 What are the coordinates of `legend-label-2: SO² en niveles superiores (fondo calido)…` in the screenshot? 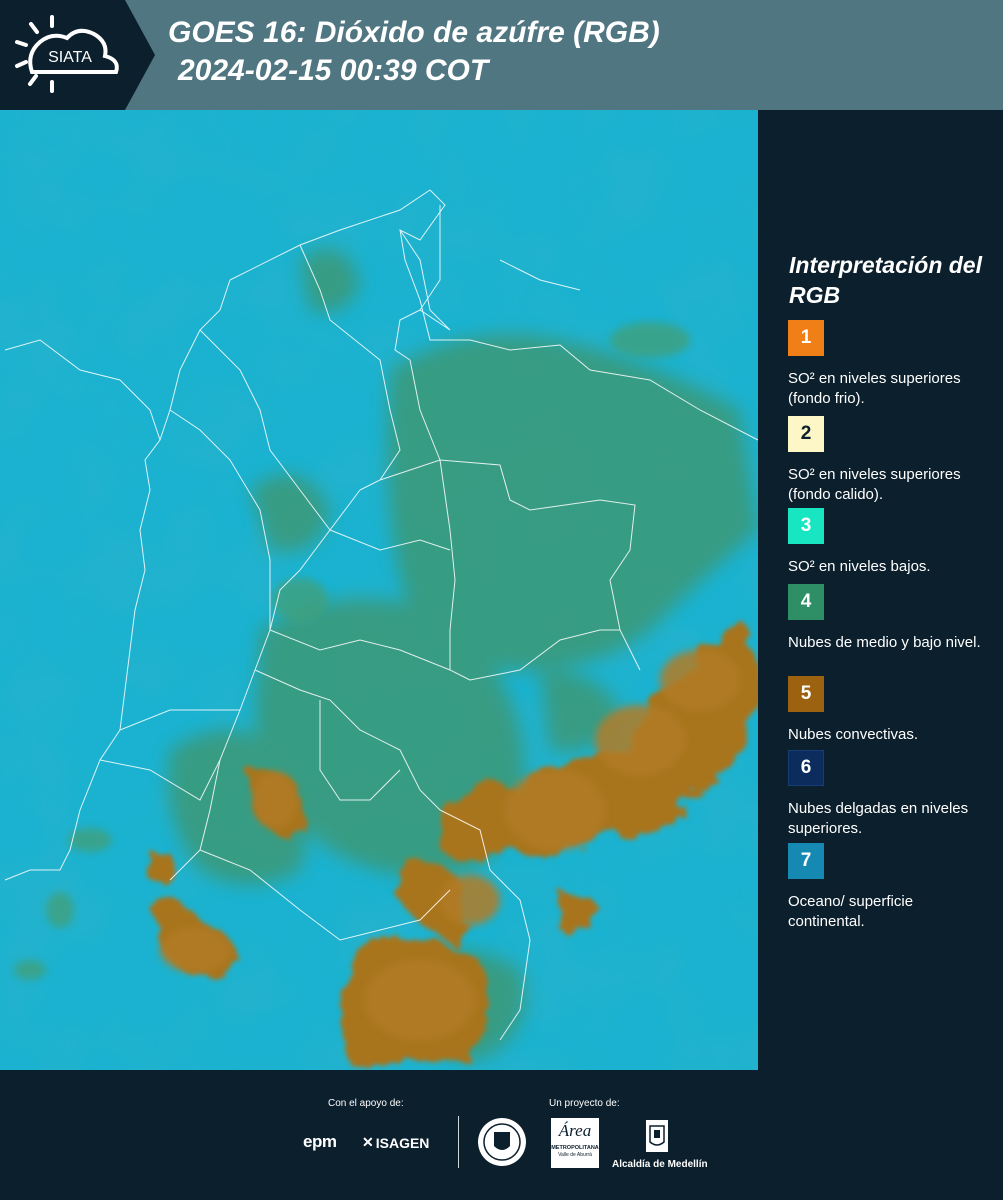 It's located at (874, 484).